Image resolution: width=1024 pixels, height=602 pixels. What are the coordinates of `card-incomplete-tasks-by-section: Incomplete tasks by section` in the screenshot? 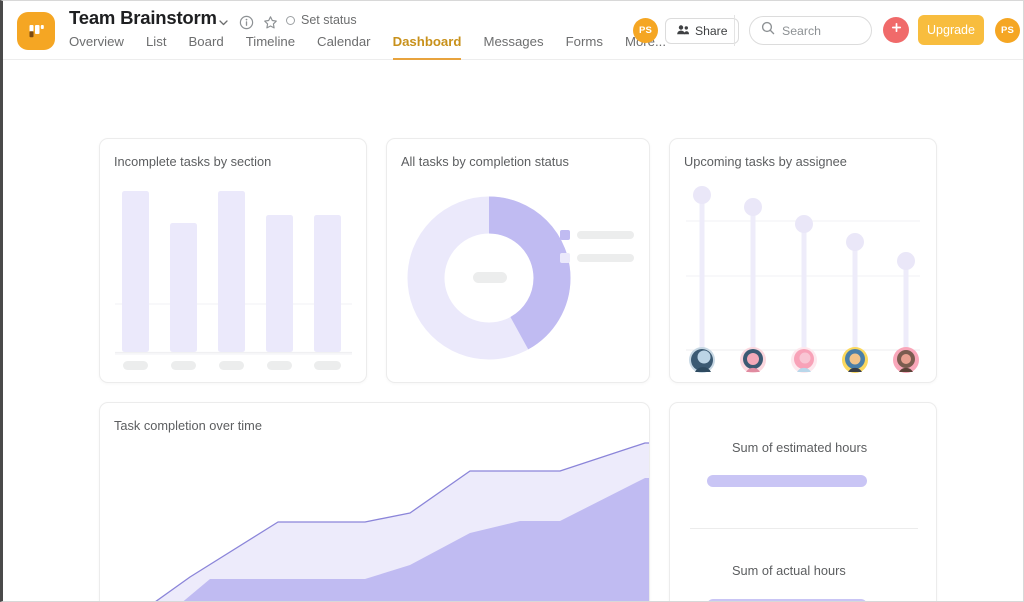 It's located at (233, 260).